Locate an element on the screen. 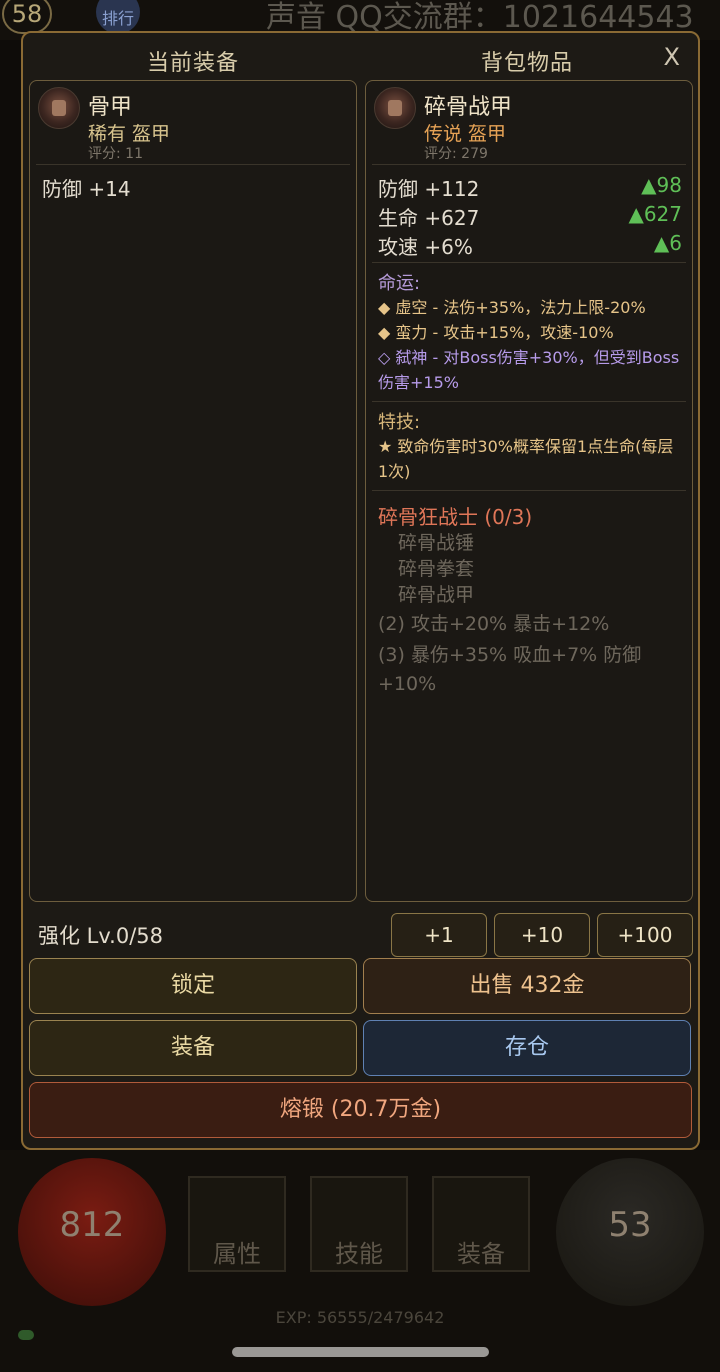 The image size is (720, 1372). stat-label: 攻速 +6% is located at coordinates (425, 247).